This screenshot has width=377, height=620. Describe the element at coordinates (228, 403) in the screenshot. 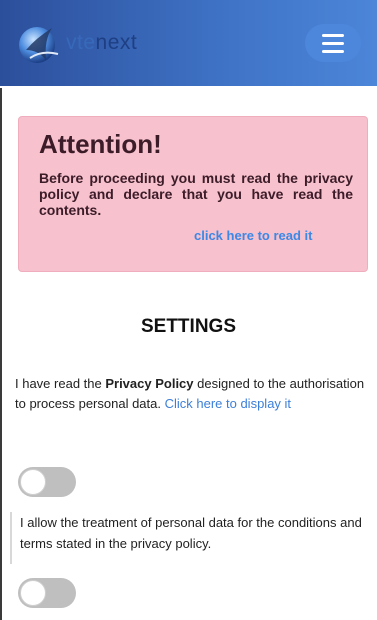

I see `display-privacy-link: Click here to display it` at that location.